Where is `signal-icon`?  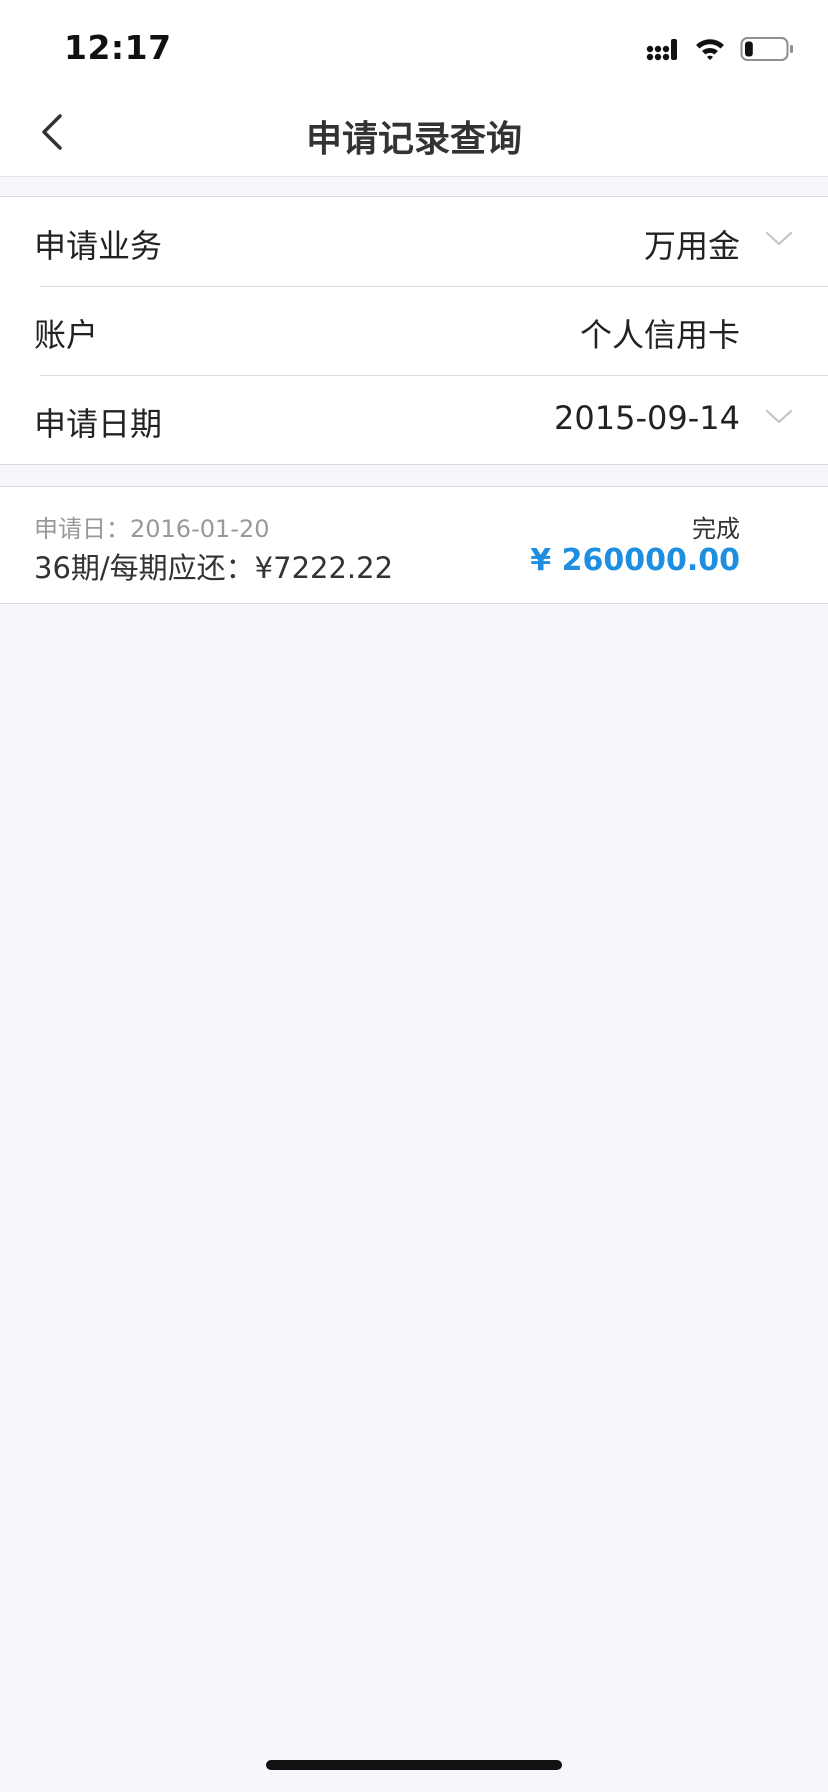 signal-icon is located at coordinates (661, 50).